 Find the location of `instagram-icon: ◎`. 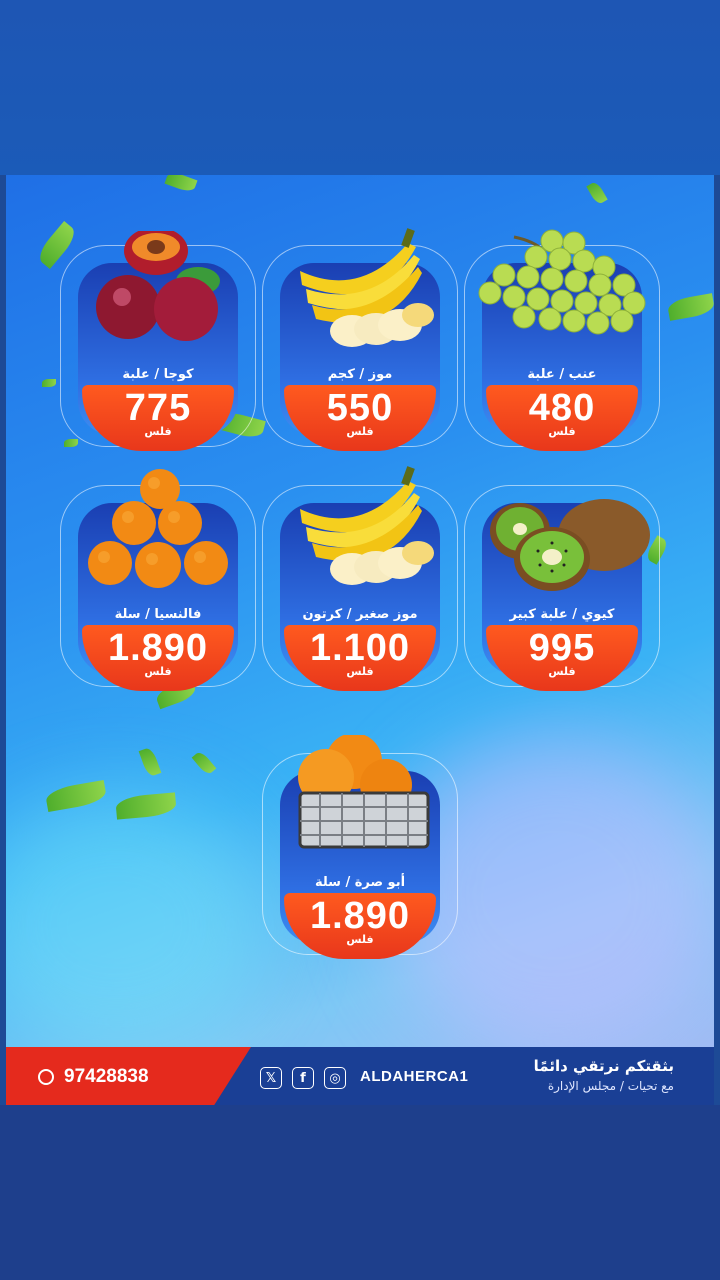

instagram-icon: ◎ is located at coordinates (335, 1078).